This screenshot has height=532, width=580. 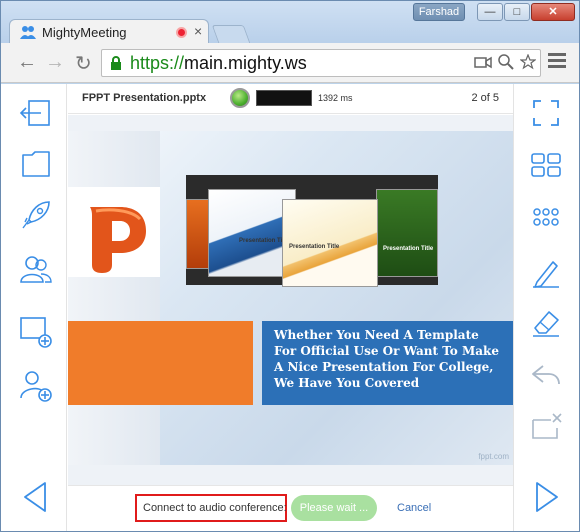 I want to click on next-slide-icon, so click(x=546, y=497).